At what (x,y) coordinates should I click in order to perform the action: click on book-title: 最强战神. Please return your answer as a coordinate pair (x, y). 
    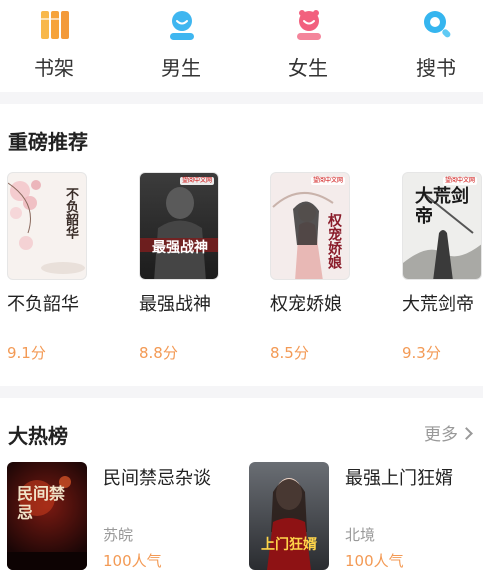
    Looking at the image, I should click on (175, 304).